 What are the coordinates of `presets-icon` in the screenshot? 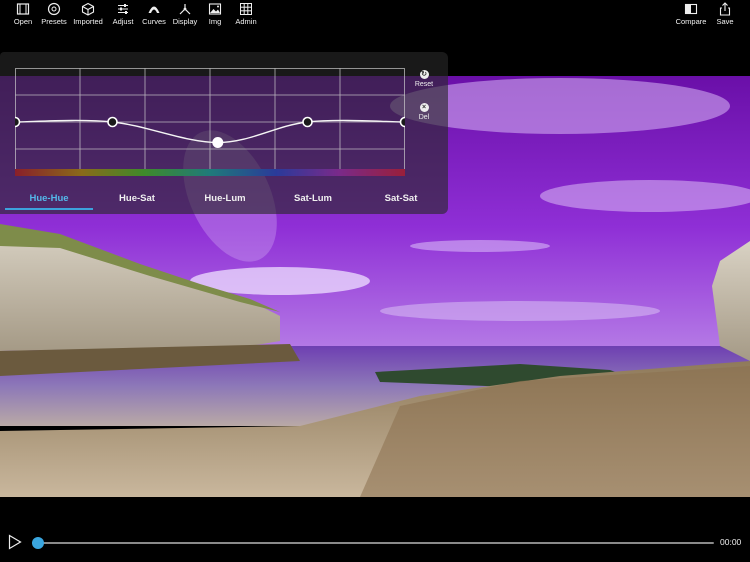 It's located at (54, 9).